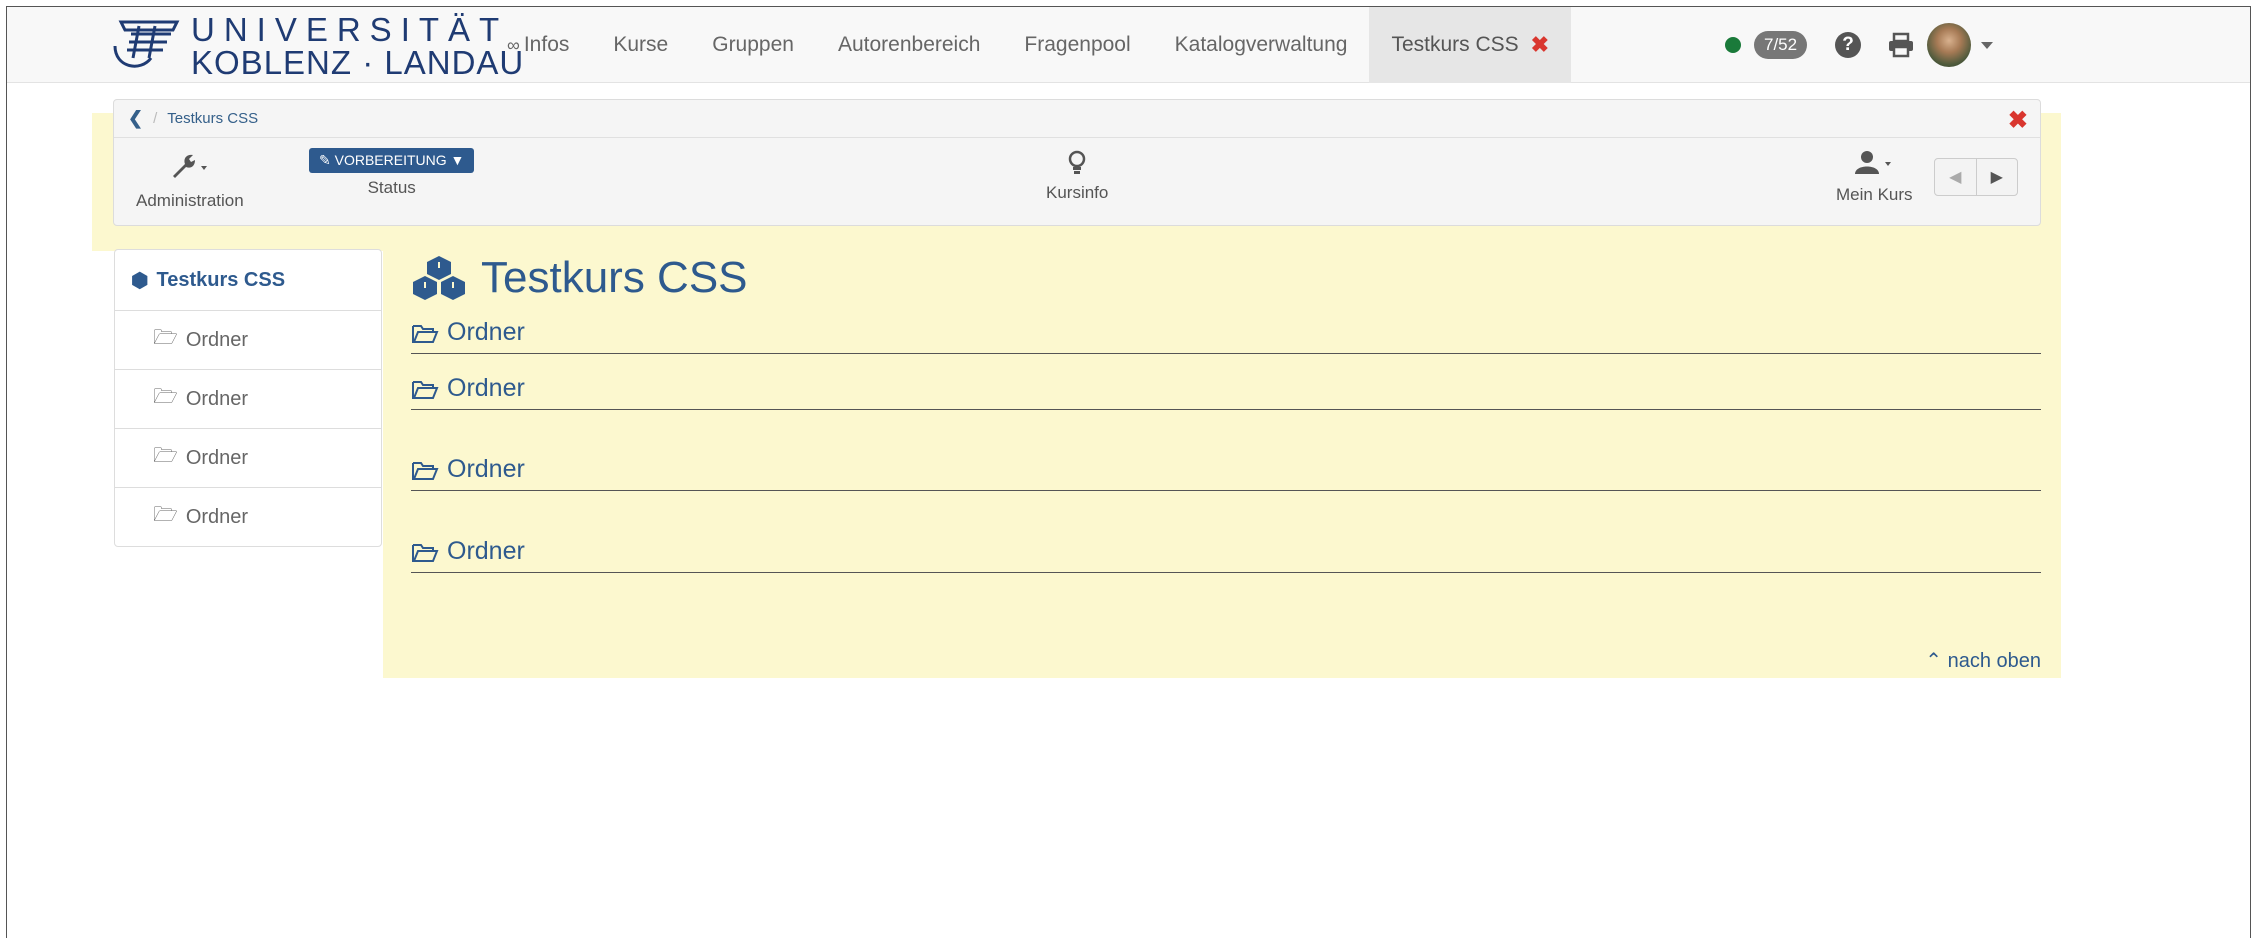 This screenshot has width=2257, height=938. I want to click on chevron-up-icon: ⌃, so click(1934, 661).